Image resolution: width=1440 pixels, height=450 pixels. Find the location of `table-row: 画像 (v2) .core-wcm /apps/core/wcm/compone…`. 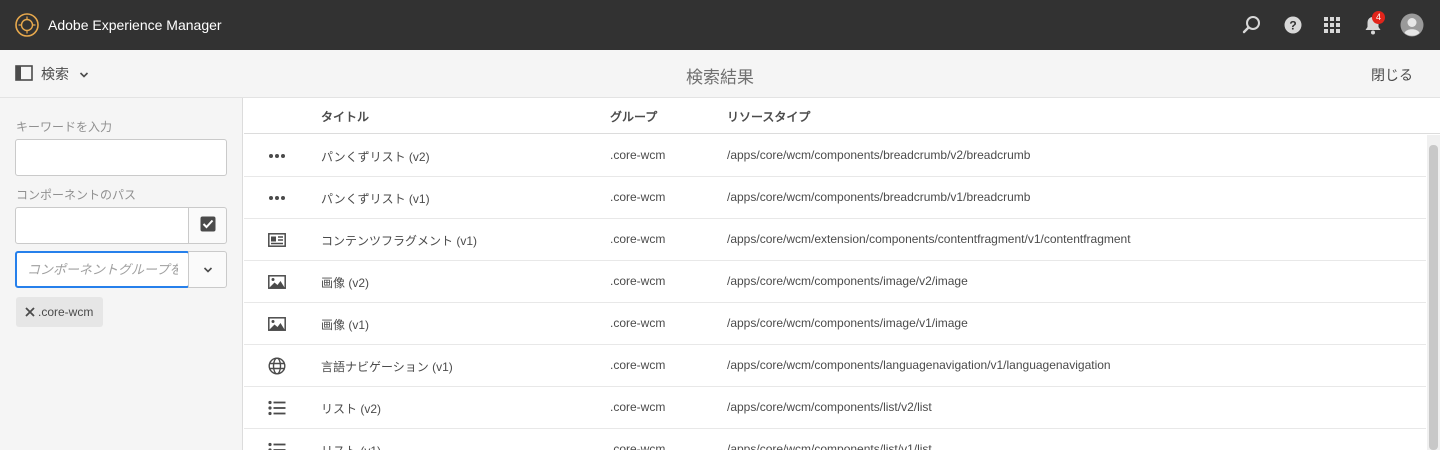

table-row: 画像 (v2) .core-wcm /apps/core/wcm/compone… is located at coordinates (835, 282).